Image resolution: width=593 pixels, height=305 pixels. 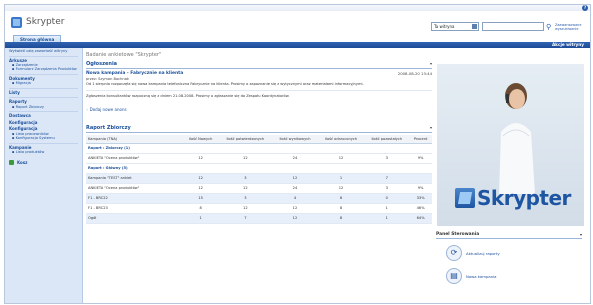 What do you see at coordinates (259, 65) in the screenshot?
I see `announcements-title: Ogłoszenia ▾` at bounding box center [259, 65].